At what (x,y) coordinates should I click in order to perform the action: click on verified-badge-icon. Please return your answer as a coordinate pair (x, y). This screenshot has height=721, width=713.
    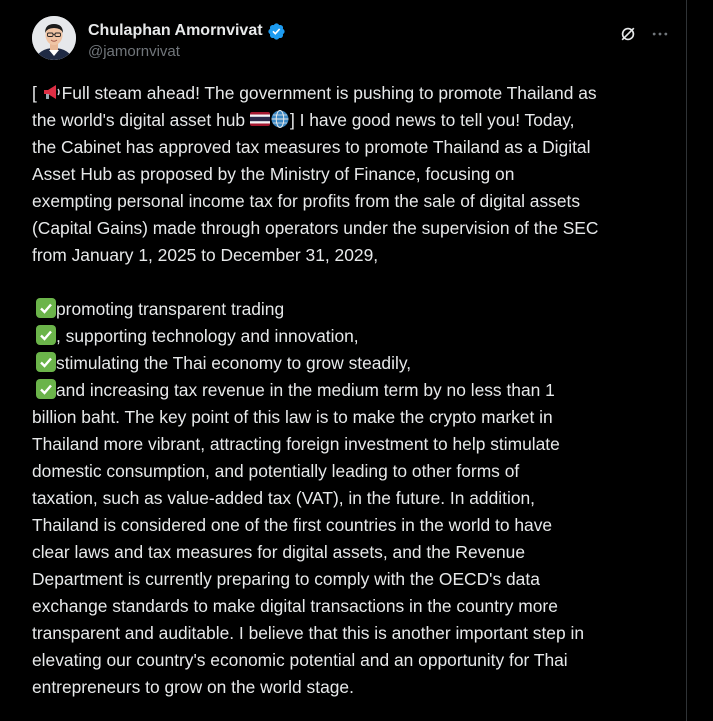
    Looking at the image, I should click on (276, 31).